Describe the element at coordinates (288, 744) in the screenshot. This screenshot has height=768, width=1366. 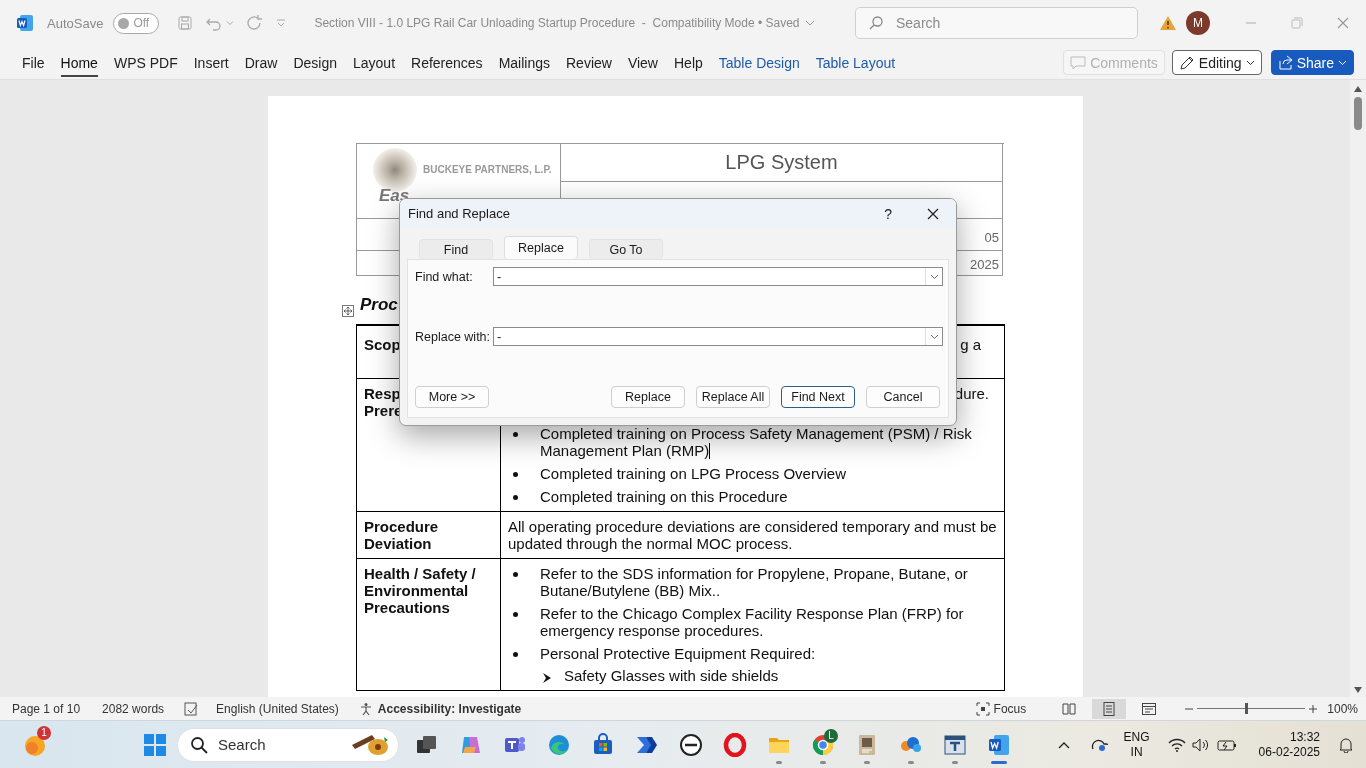
I see `taskbar-search-field: Search` at that location.